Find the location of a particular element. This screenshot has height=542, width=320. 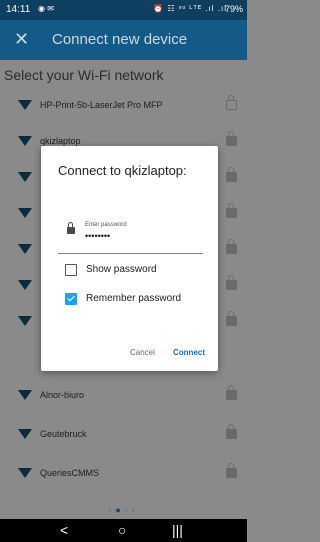

network-name: Alnor-biuro is located at coordinates (62, 395).